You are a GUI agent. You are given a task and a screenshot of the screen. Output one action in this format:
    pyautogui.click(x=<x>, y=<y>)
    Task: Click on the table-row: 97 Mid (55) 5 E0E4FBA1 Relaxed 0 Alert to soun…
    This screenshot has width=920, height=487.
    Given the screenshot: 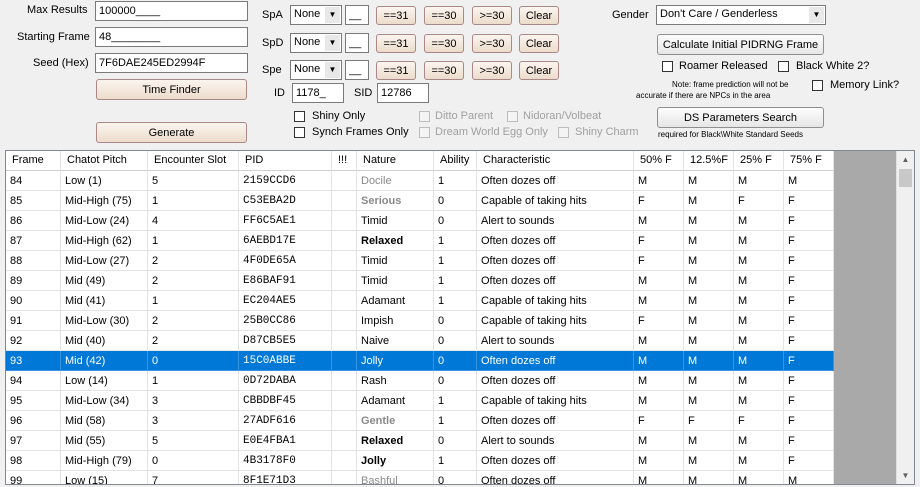 What is the action you would take?
    pyautogui.click(x=420, y=441)
    